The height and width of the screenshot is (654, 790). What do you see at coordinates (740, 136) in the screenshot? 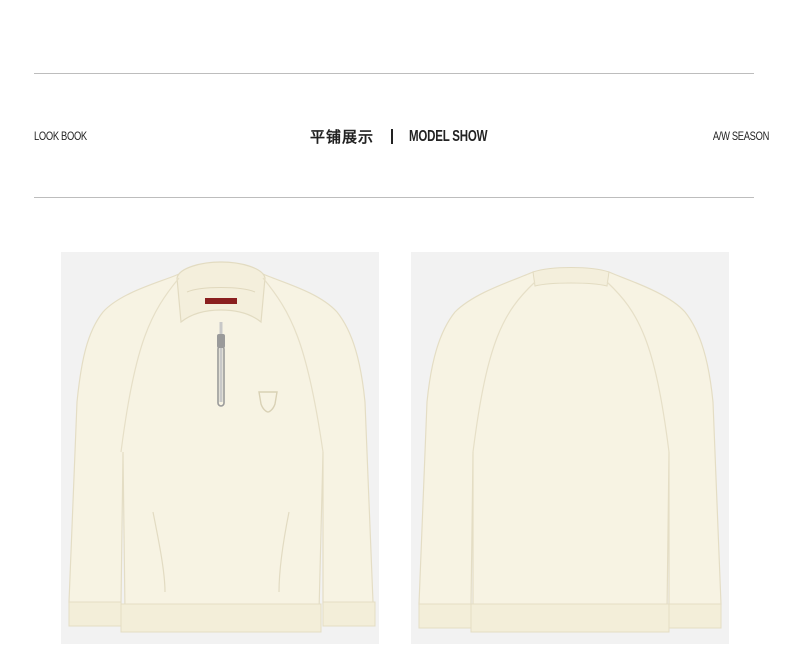
I see `season-label: A/W SEASON` at bounding box center [740, 136].